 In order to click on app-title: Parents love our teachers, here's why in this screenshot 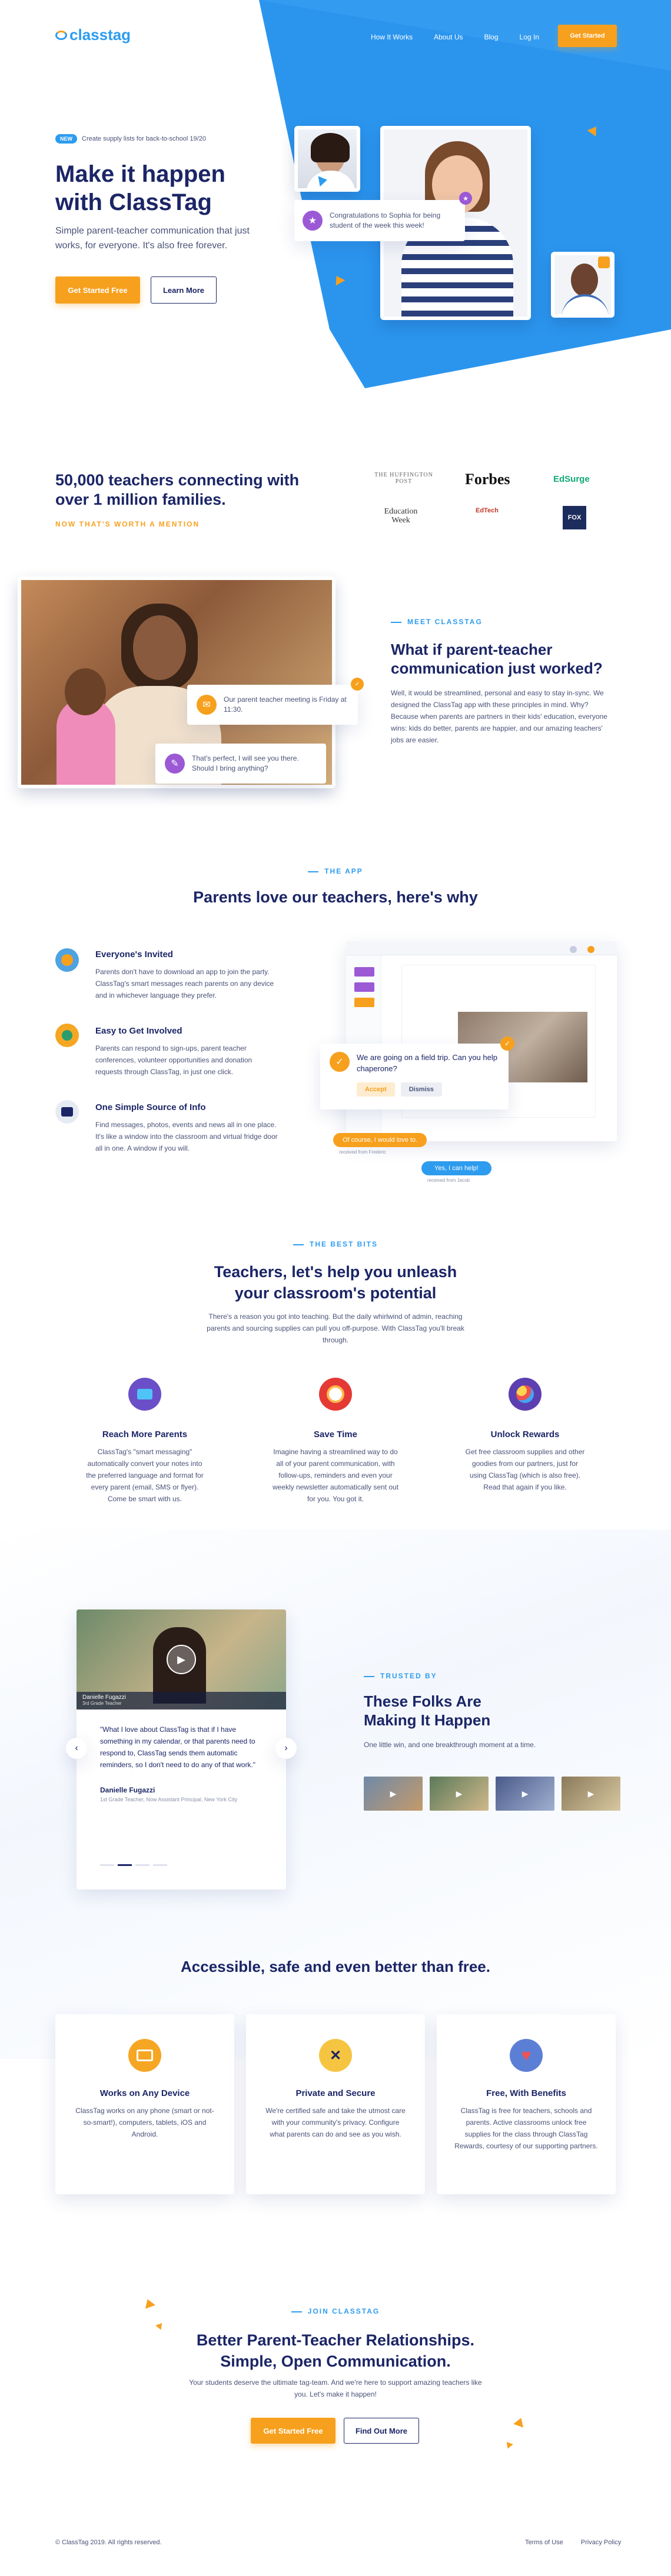, I will do `click(336, 897)`.